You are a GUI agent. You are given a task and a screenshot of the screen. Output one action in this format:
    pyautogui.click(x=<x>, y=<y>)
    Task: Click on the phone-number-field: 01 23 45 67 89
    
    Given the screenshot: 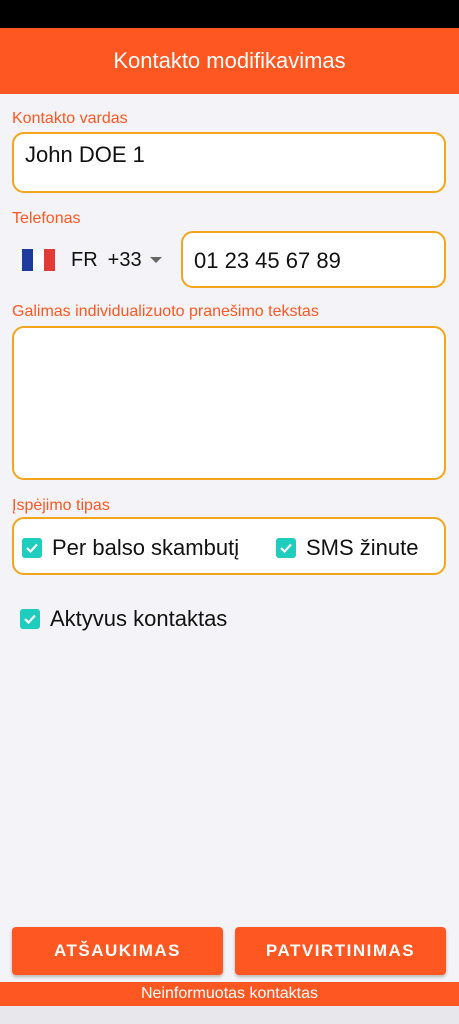 What is the action you would take?
    pyautogui.click(x=313, y=259)
    